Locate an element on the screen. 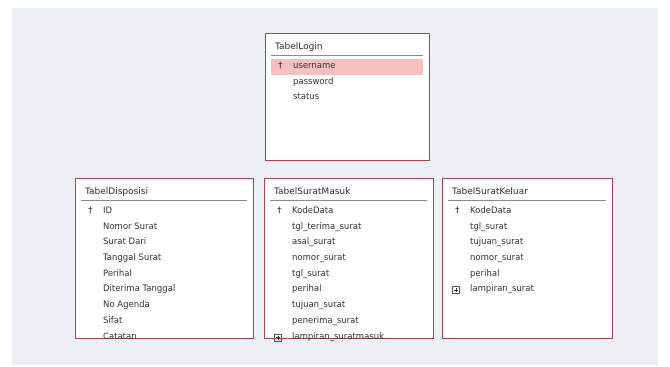  field-row-penerima-surat: penerima_surat is located at coordinates (348, 322).